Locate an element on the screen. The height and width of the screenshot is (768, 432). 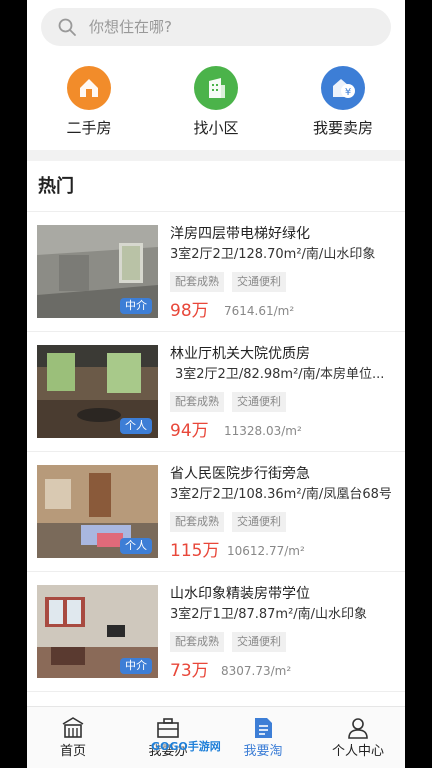
listing-unit-price: 8307.73/m² is located at coordinates (256, 671).